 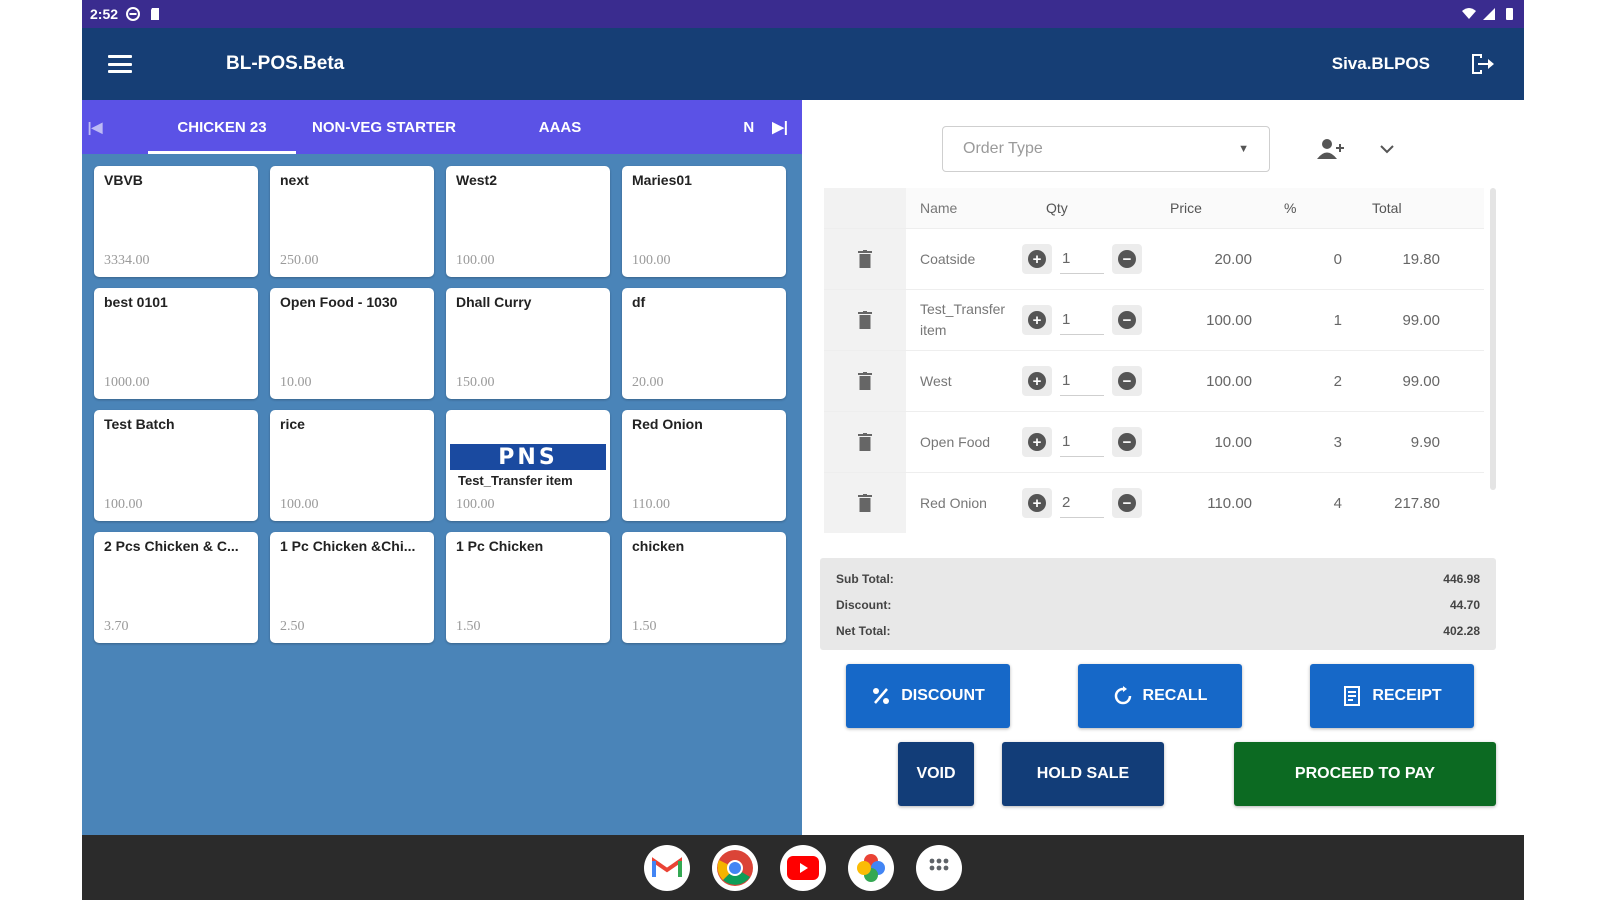 What do you see at coordinates (176, 587) in the screenshot?
I see `product-tile: 2 Pcs Chicken & C... 3.70` at bounding box center [176, 587].